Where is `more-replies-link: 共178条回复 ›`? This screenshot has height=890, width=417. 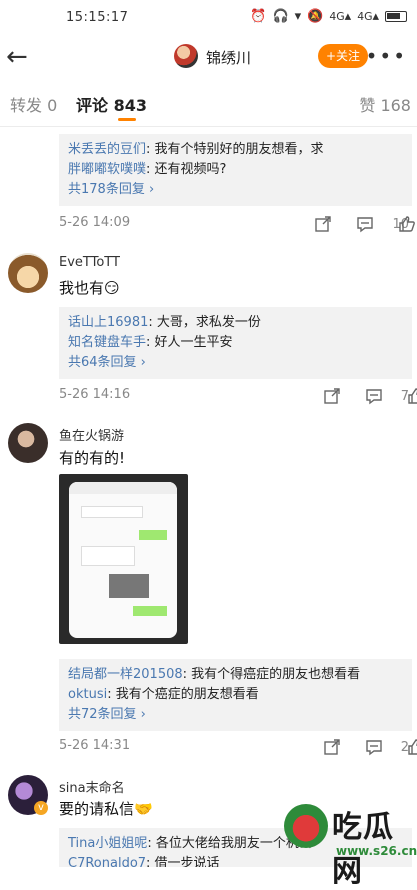 more-replies-link: 共178条回复 › is located at coordinates (235, 190).